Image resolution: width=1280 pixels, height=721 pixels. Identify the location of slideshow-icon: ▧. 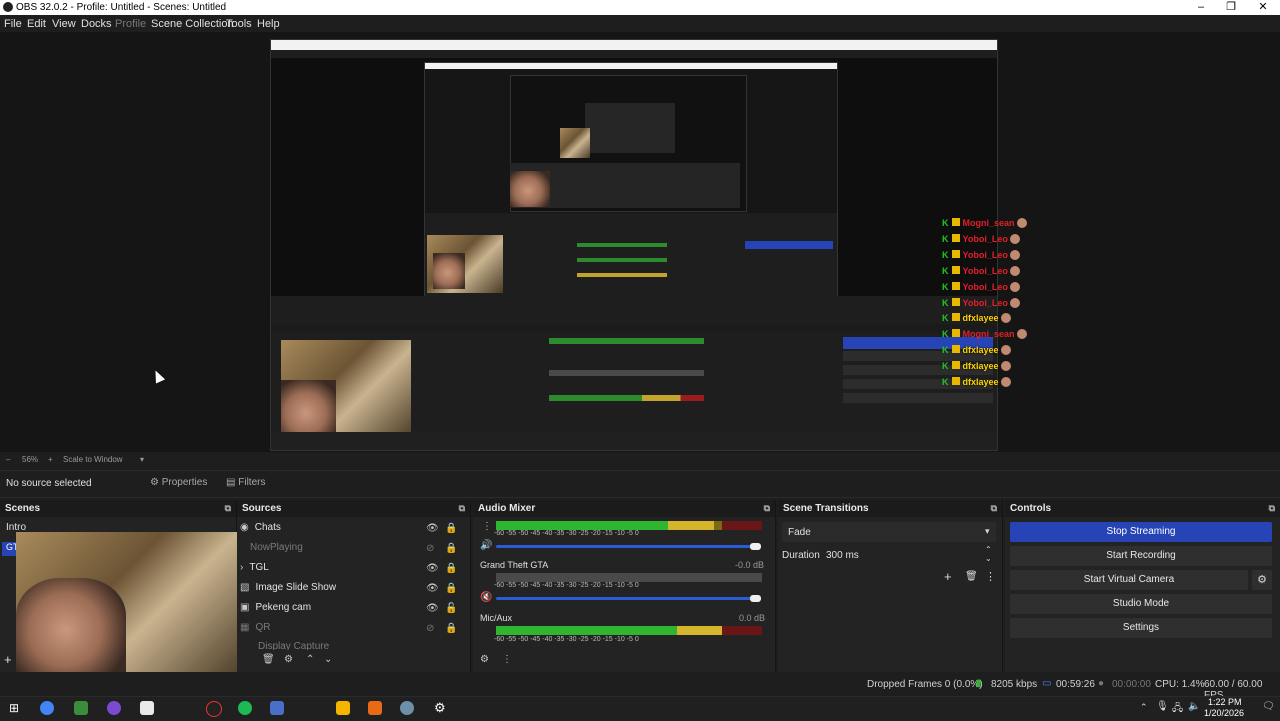
(245, 587).